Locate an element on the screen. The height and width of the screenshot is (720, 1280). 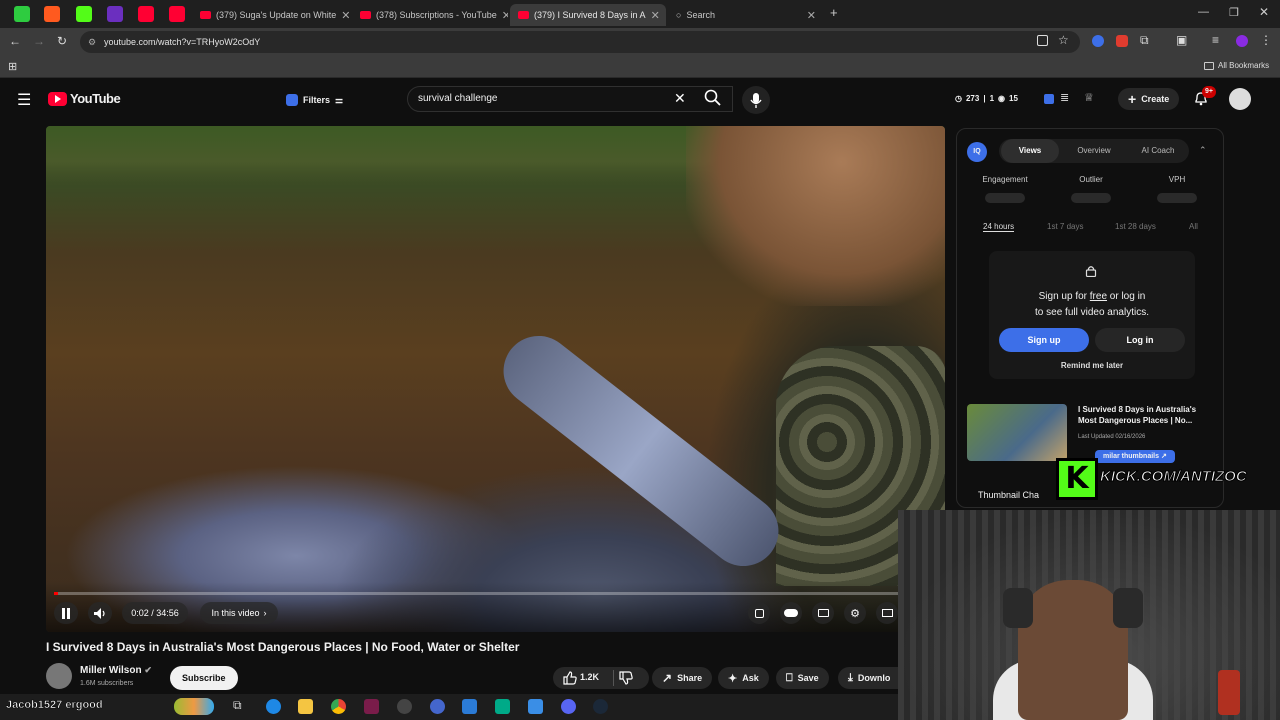
back-icon: ← is located at coordinates (15, 41).